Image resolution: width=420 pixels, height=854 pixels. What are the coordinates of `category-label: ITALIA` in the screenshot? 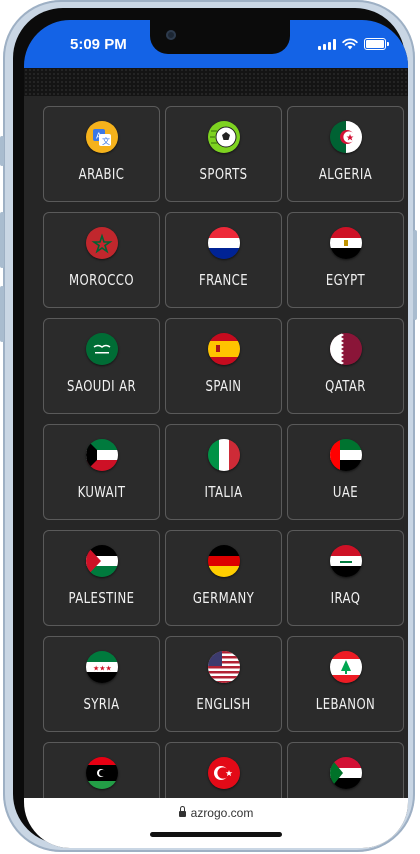 It's located at (223, 492).